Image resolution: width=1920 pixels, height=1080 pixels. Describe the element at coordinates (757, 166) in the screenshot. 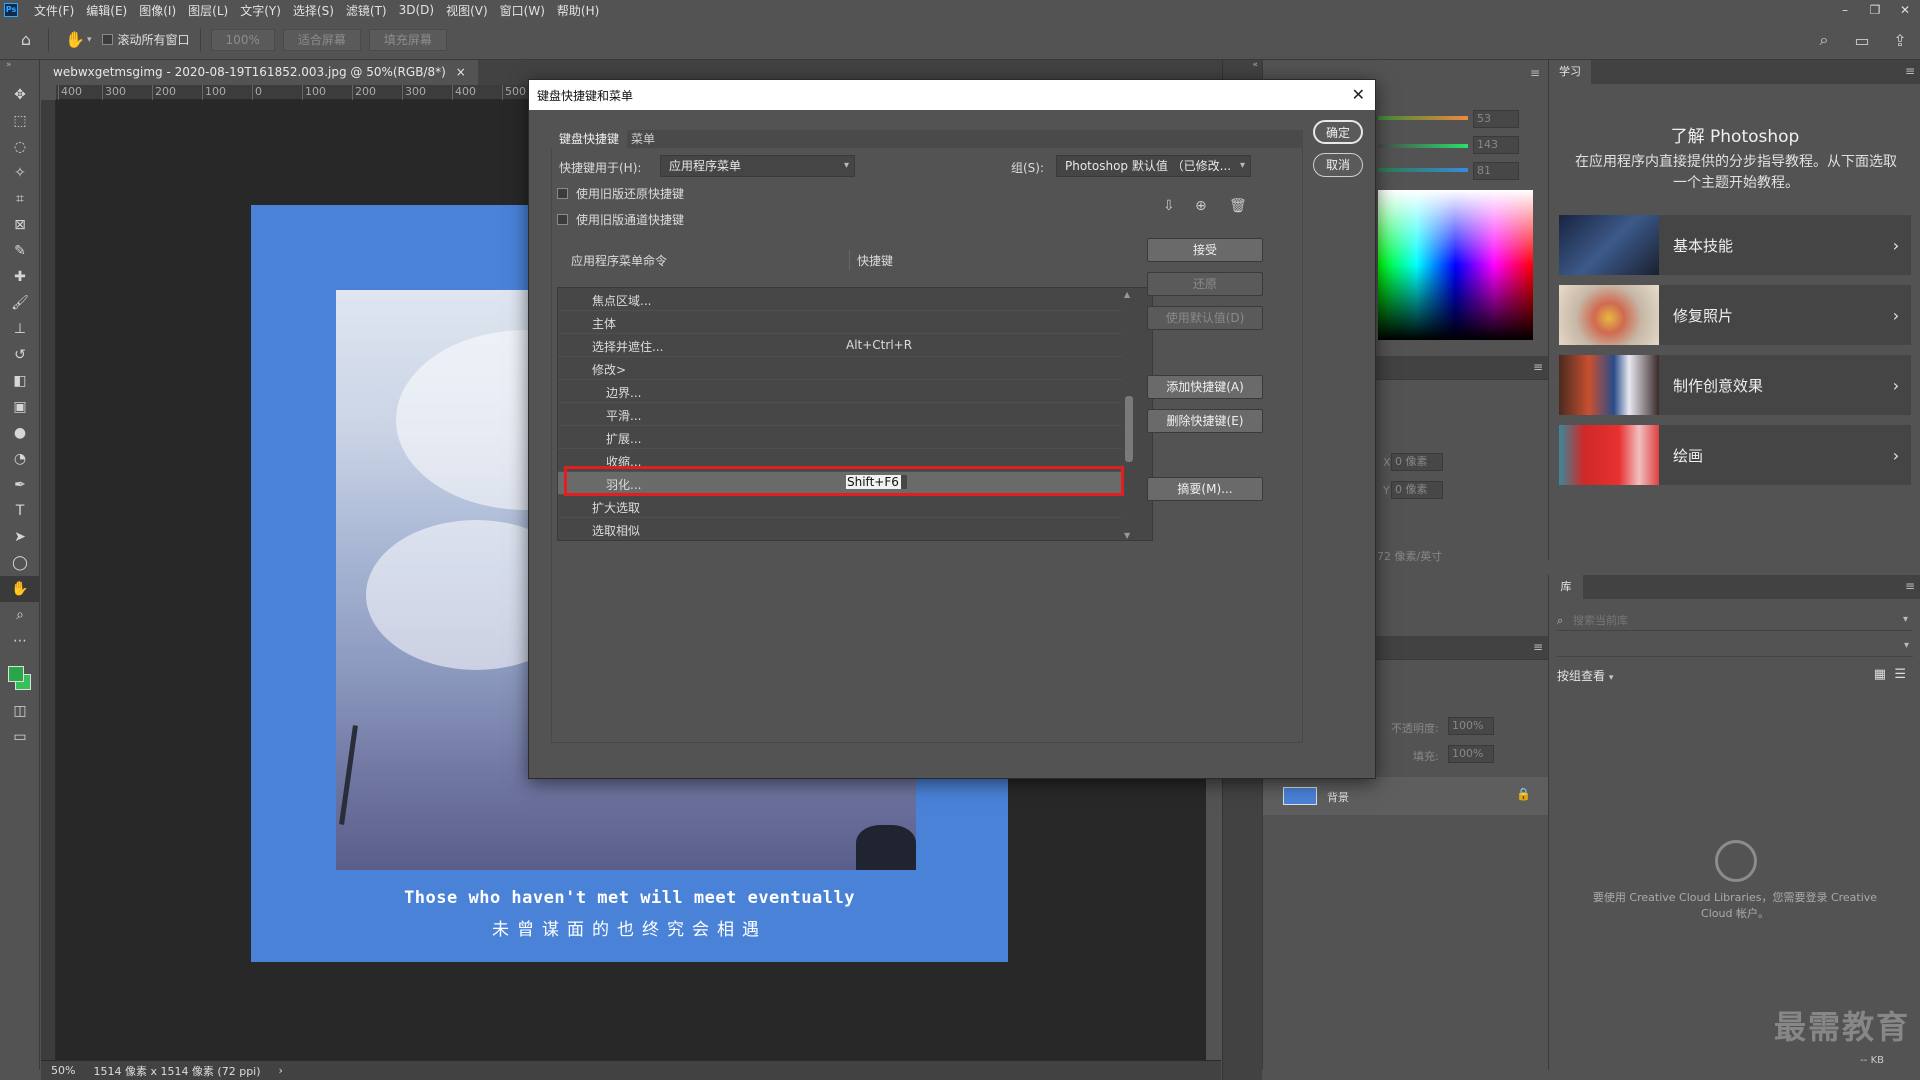

I see `shortcuts-for-select: 应用程序菜单 ▾` at that location.